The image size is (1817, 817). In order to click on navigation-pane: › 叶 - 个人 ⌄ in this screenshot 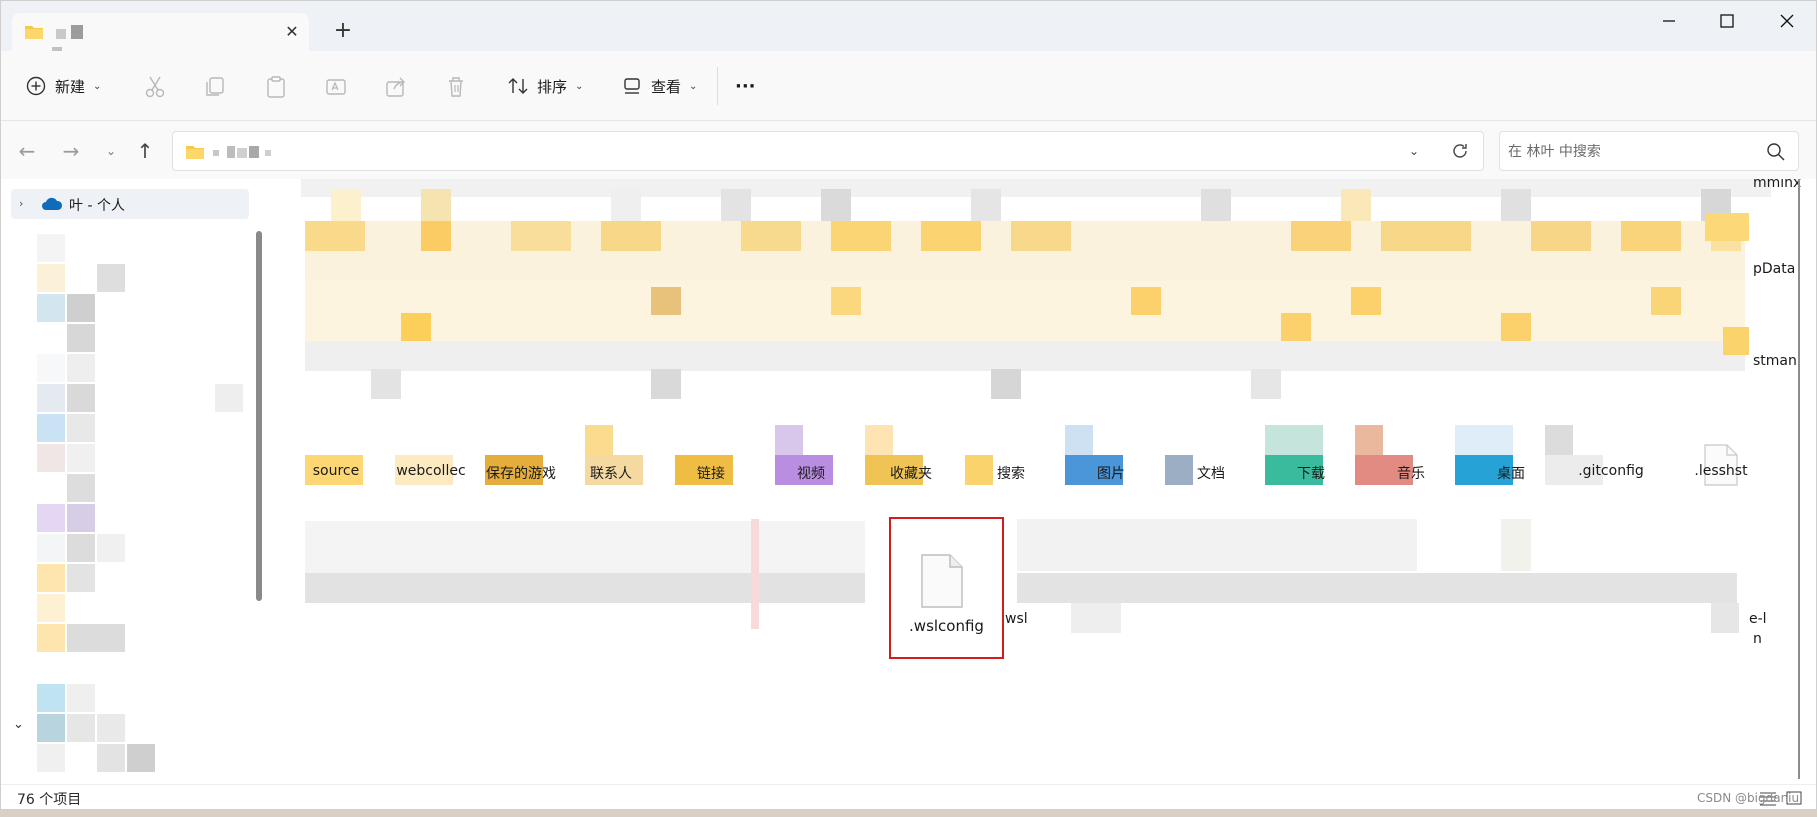, I will do `click(135, 481)`.